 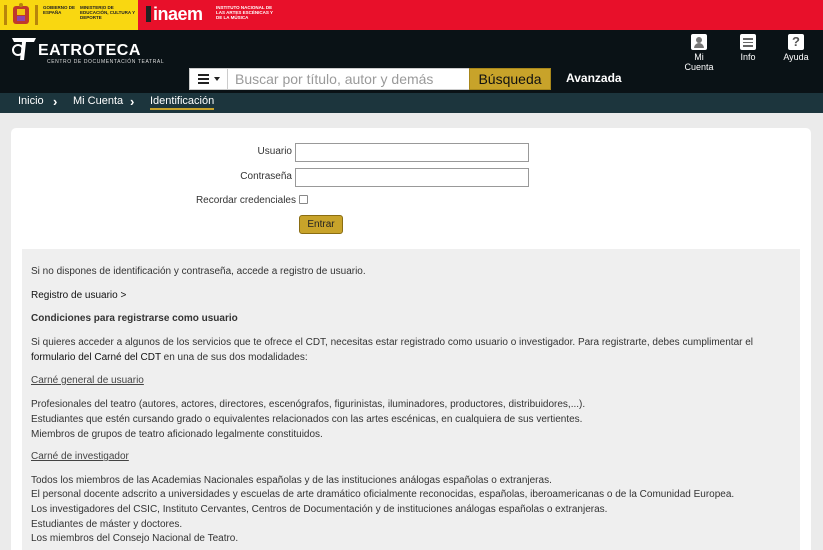 What do you see at coordinates (89, 51) in the screenshot?
I see `site-logo-text: EATROTECA` at bounding box center [89, 51].